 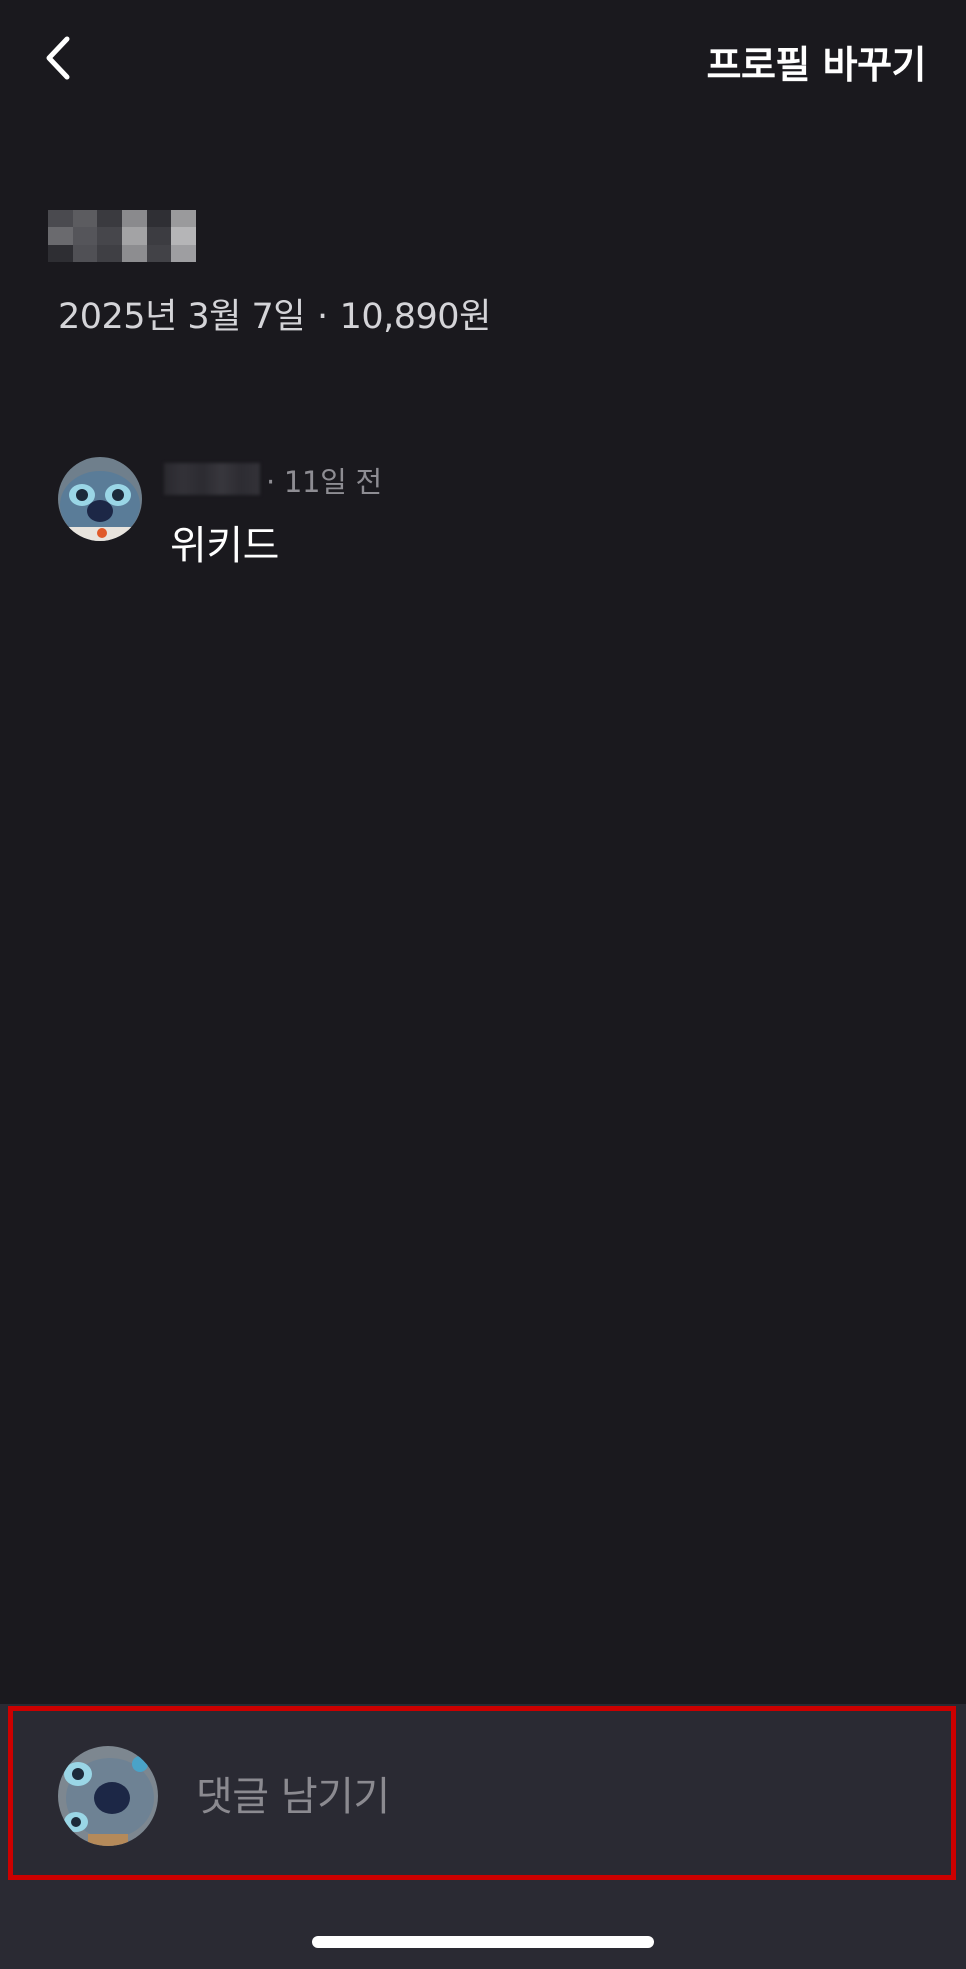 I want to click on comment-timestamp: 11일 전, so click(x=332, y=482).